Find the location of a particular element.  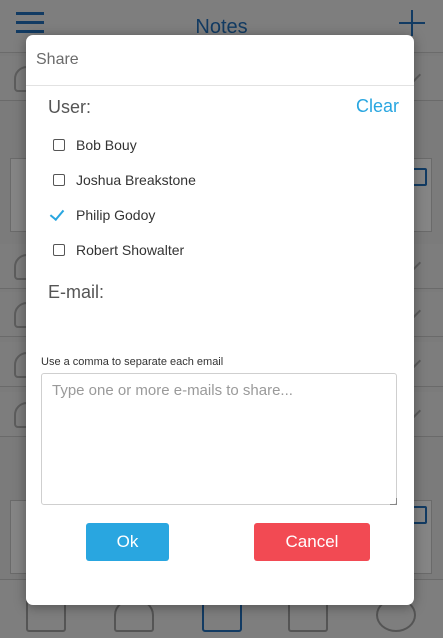

user-option-joshua-breakstone: Joshua Breakstone is located at coordinates (202, 181).